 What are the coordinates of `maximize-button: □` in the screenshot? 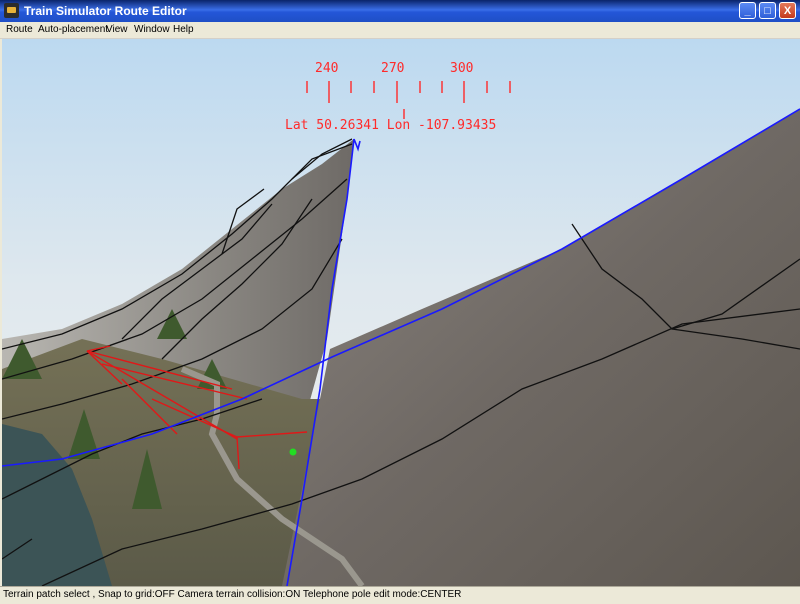 It's located at (767, 10).